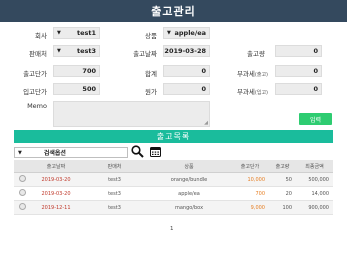 The image size is (347, 261). Describe the element at coordinates (35, 92) in the screenshot. I see `in-price-label: 입고단가` at that location.